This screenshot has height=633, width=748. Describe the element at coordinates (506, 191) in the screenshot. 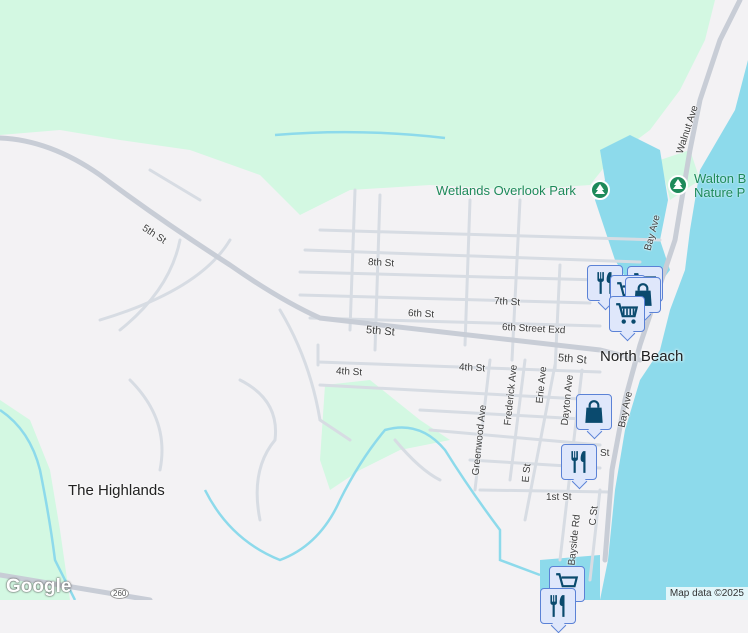

I see `park-label-wetlands: Wetlands Overlook Park` at that location.